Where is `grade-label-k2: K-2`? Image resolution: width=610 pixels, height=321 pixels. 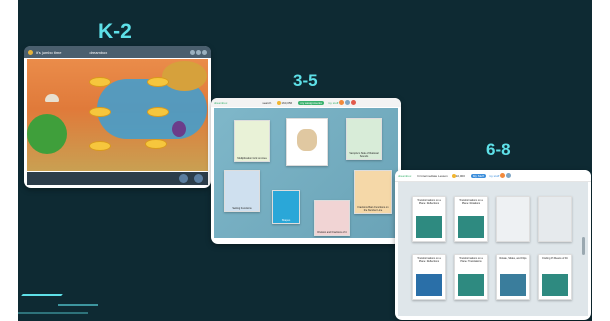
grade-label-k2: K-2 is located at coordinates (115, 31).